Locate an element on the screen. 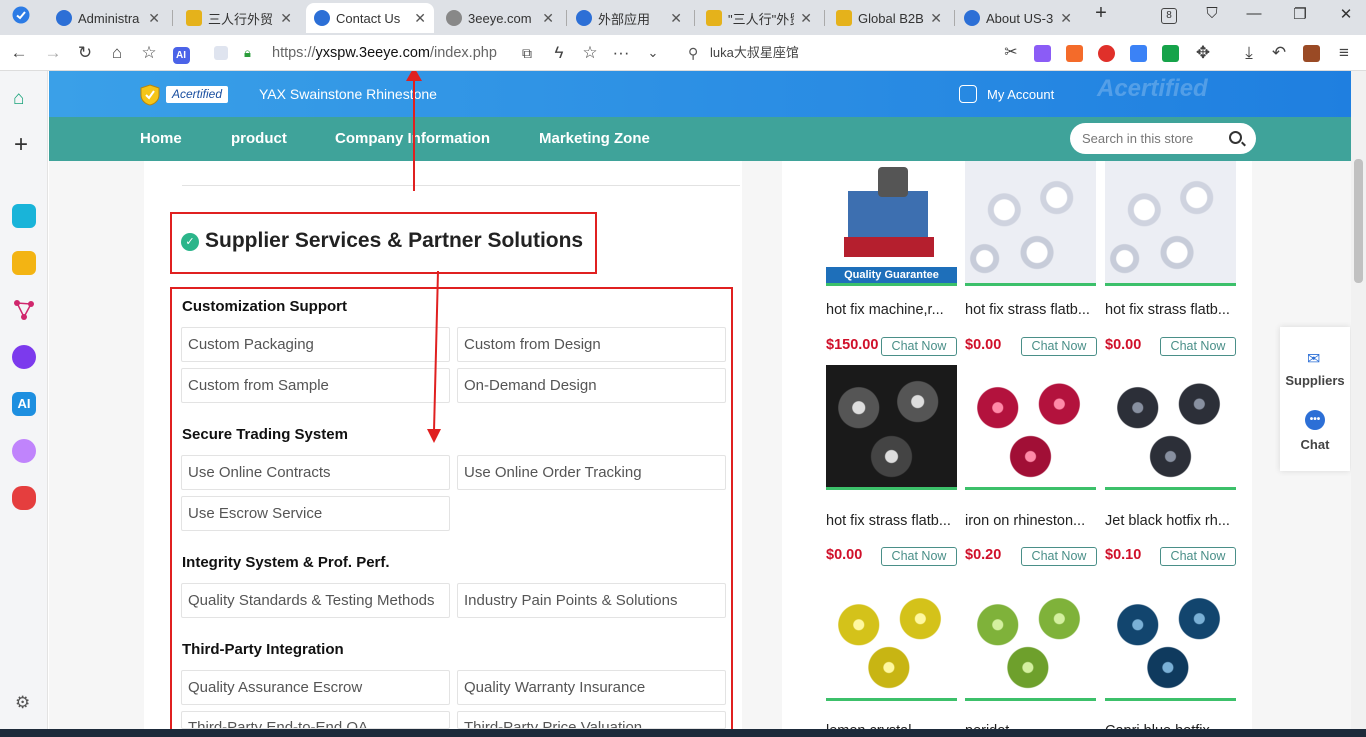  chat-link: Chat is located at coordinates (1315, 444).